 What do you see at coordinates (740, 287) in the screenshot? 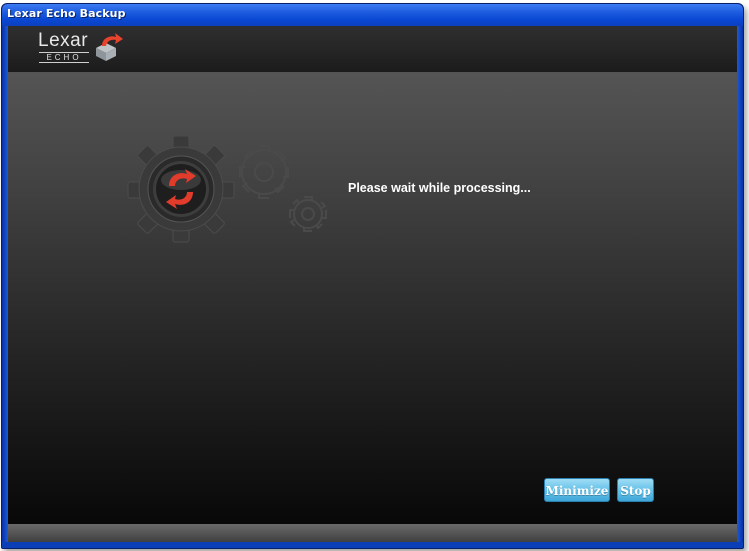
I see `window-frame-right` at bounding box center [740, 287].